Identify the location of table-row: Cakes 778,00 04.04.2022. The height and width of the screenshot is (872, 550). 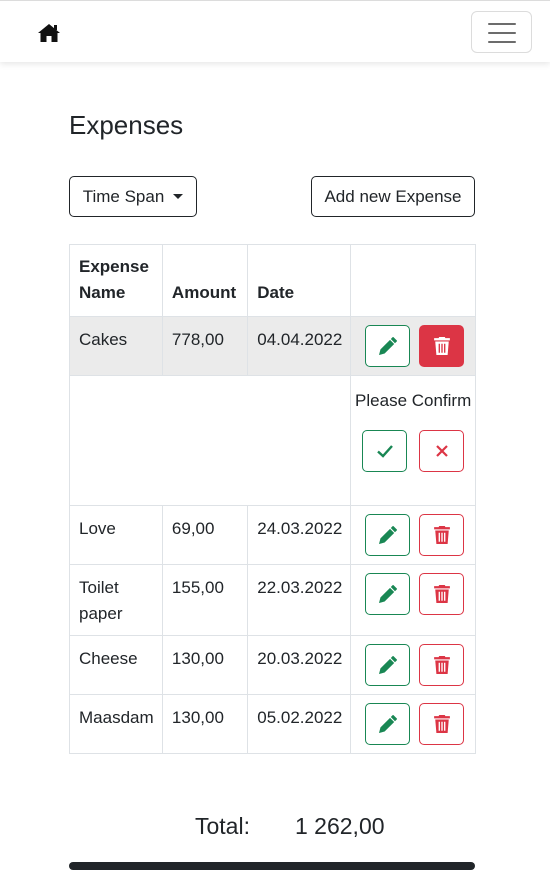
(272, 346).